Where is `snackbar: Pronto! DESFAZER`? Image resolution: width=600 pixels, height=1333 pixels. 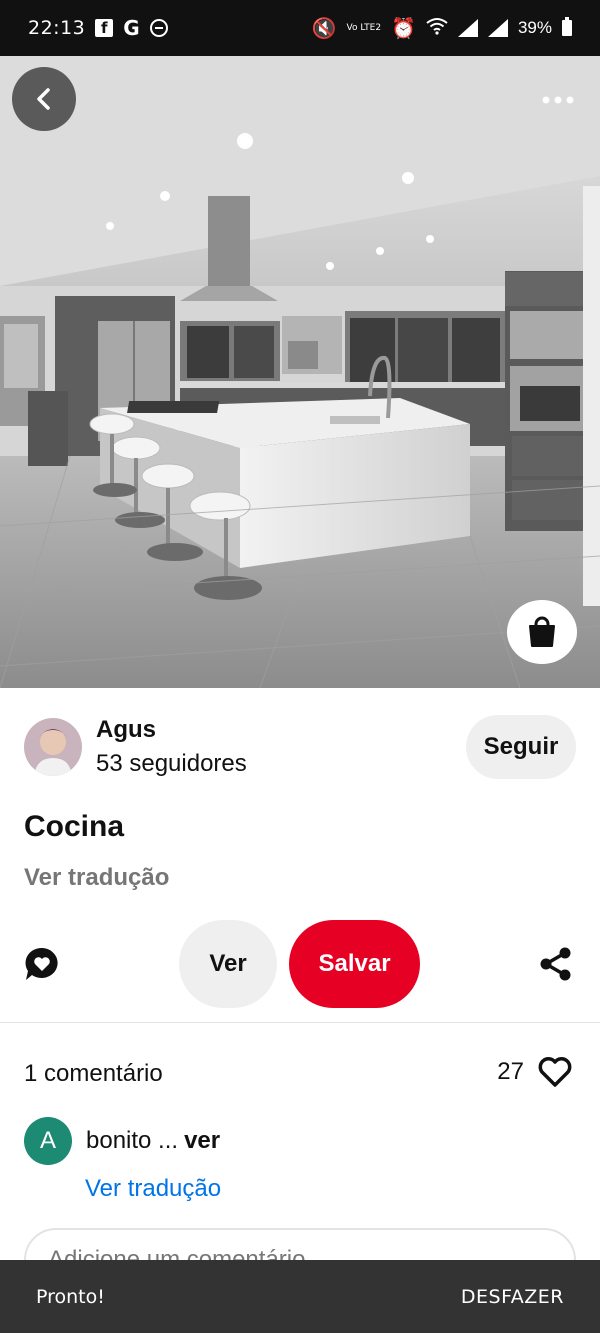 snackbar: Pronto! DESFAZER is located at coordinates (300, 1296).